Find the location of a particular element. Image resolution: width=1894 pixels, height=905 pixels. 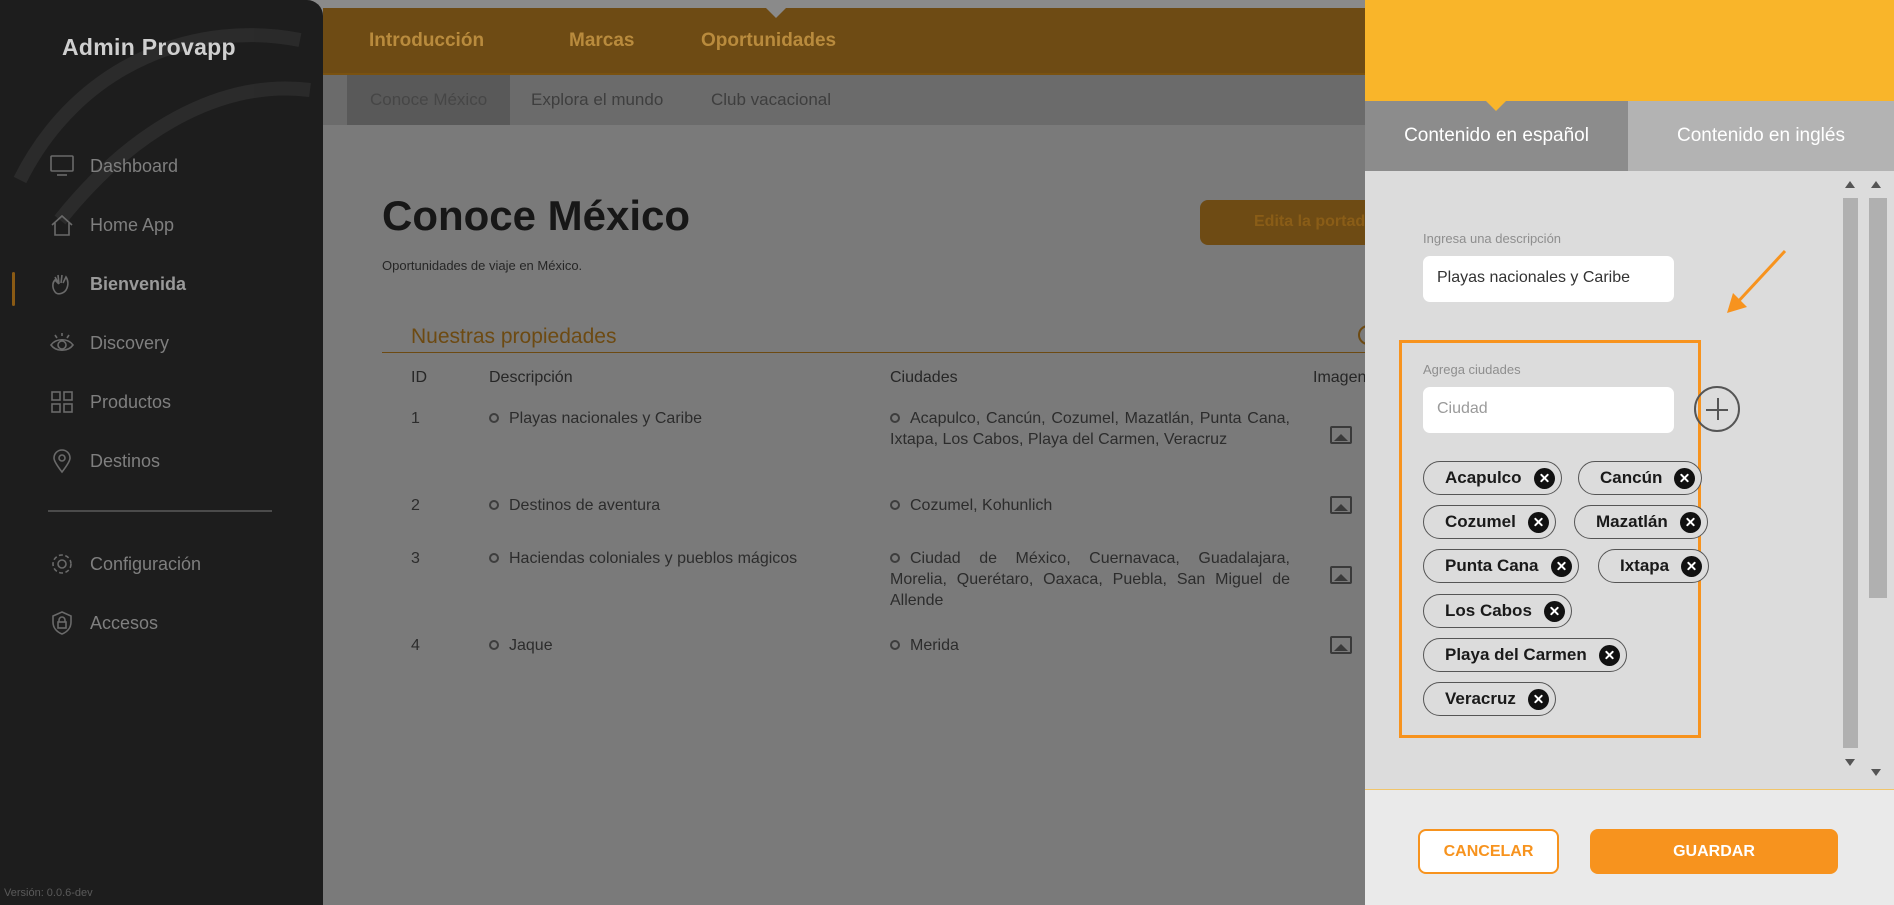

brand-title: Admin Provapp is located at coordinates (149, 47).